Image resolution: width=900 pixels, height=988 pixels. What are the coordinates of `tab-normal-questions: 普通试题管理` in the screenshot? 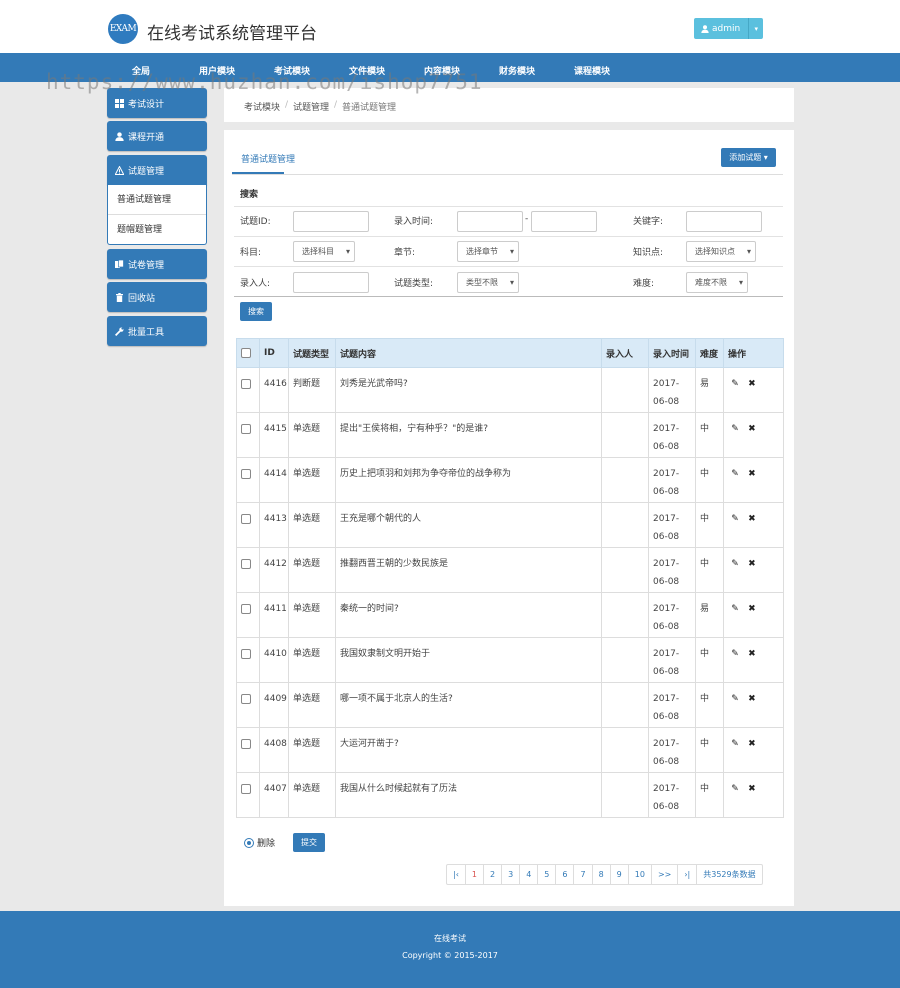 It's located at (268, 158).